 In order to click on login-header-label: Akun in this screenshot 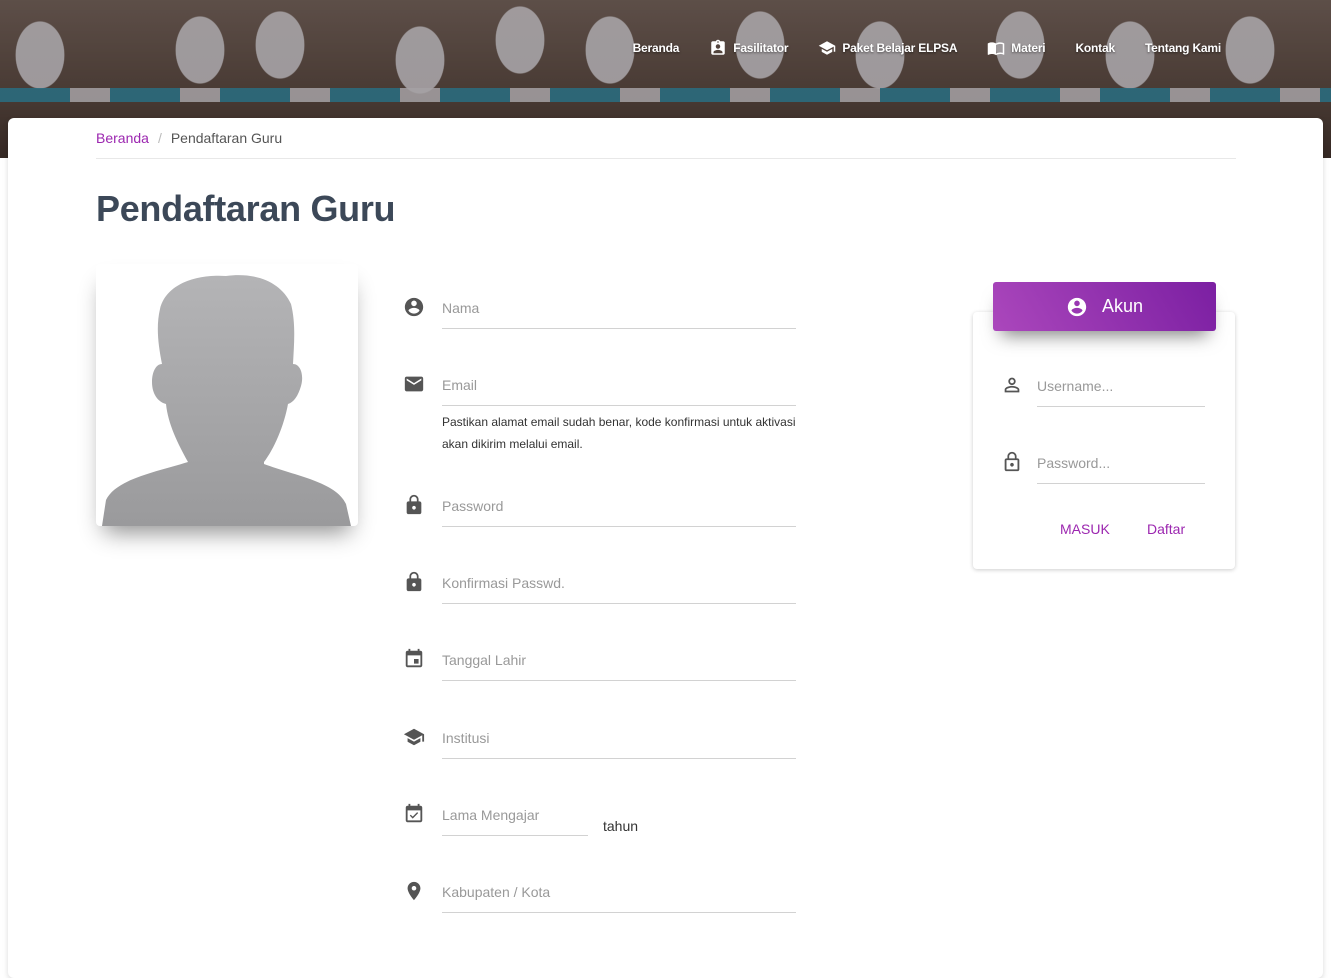, I will do `click(1122, 306)`.